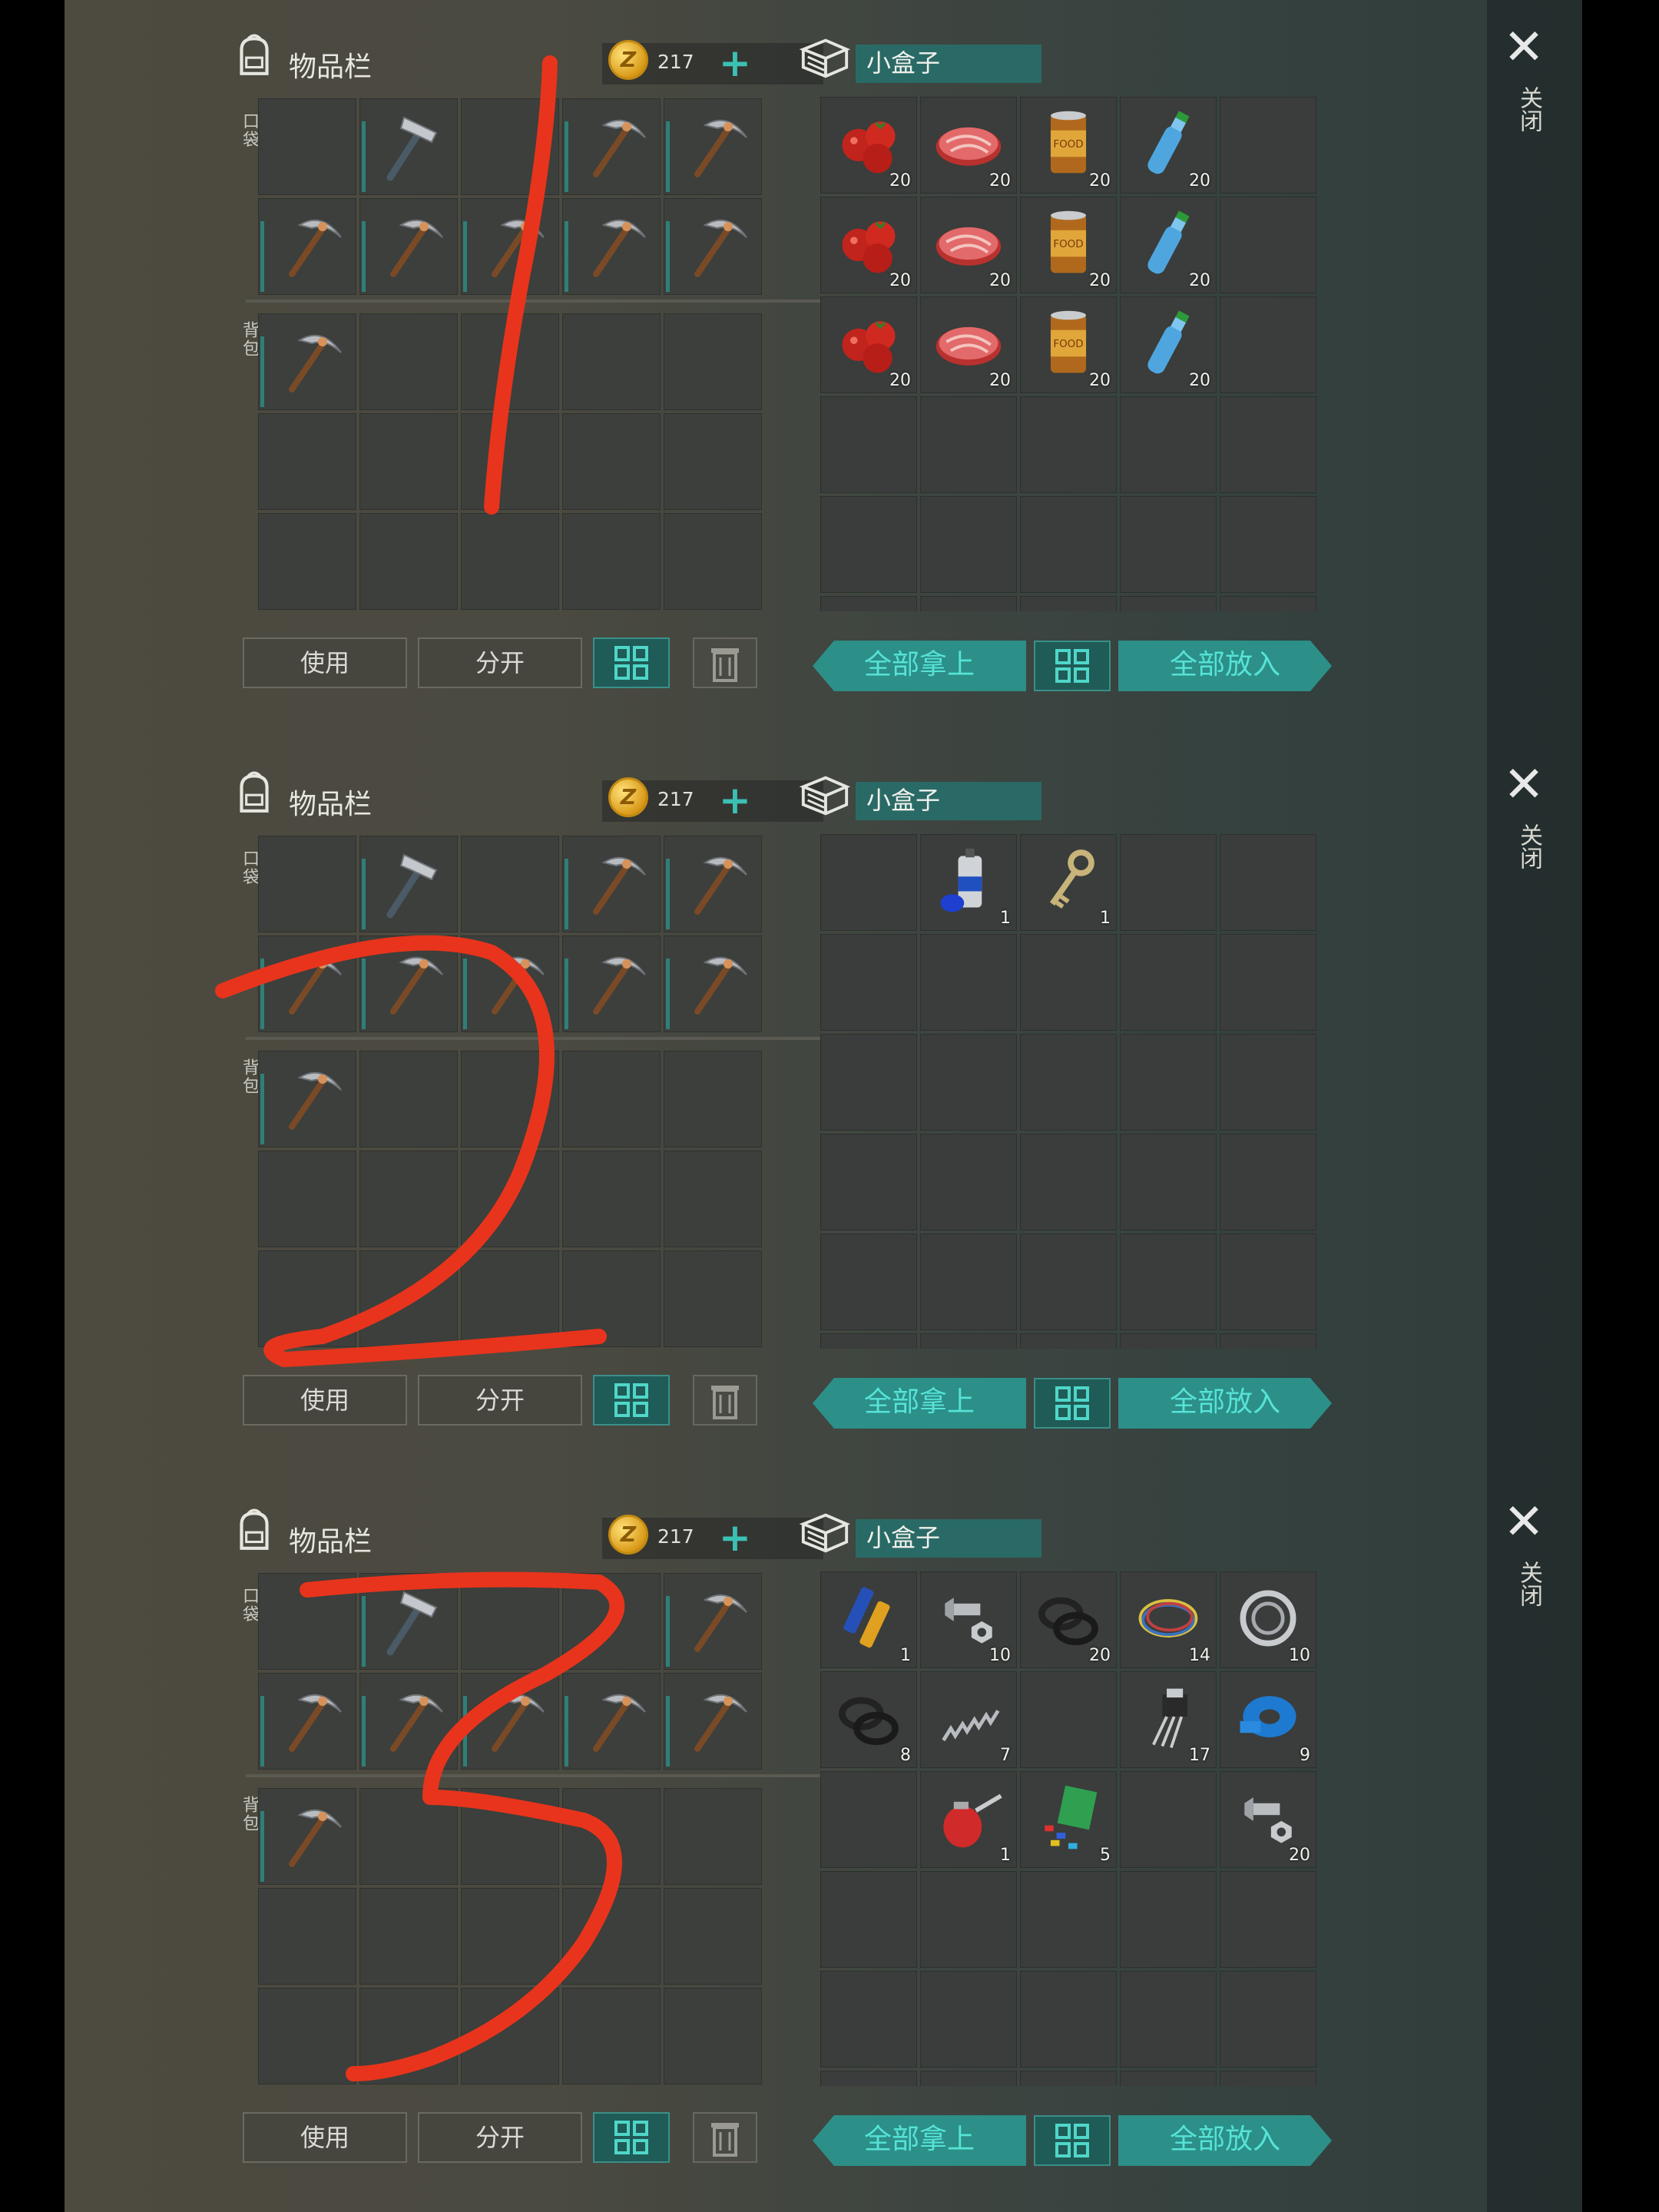 The width and height of the screenshot is (1659, 2212). What do you see at coordinates (1069, 1820) in the screenshot?
I see `box-slot: 5` at bounding box center [1069, 1820].